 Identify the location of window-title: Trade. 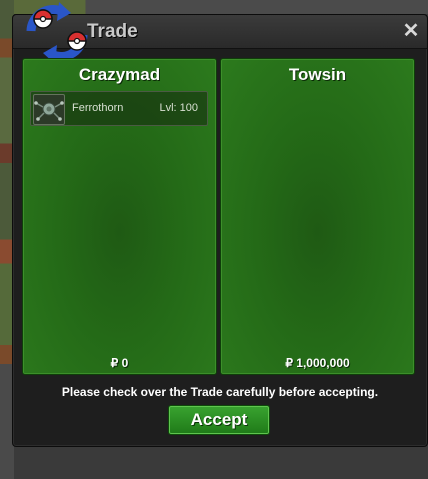
(112, 31).